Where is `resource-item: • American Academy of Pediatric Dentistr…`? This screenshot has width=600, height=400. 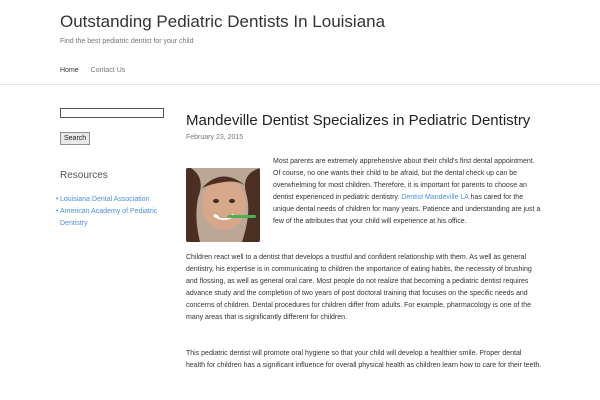
resource-item: • American Academy of Pediatric Dentistr… is located at coordinates (113, 218).